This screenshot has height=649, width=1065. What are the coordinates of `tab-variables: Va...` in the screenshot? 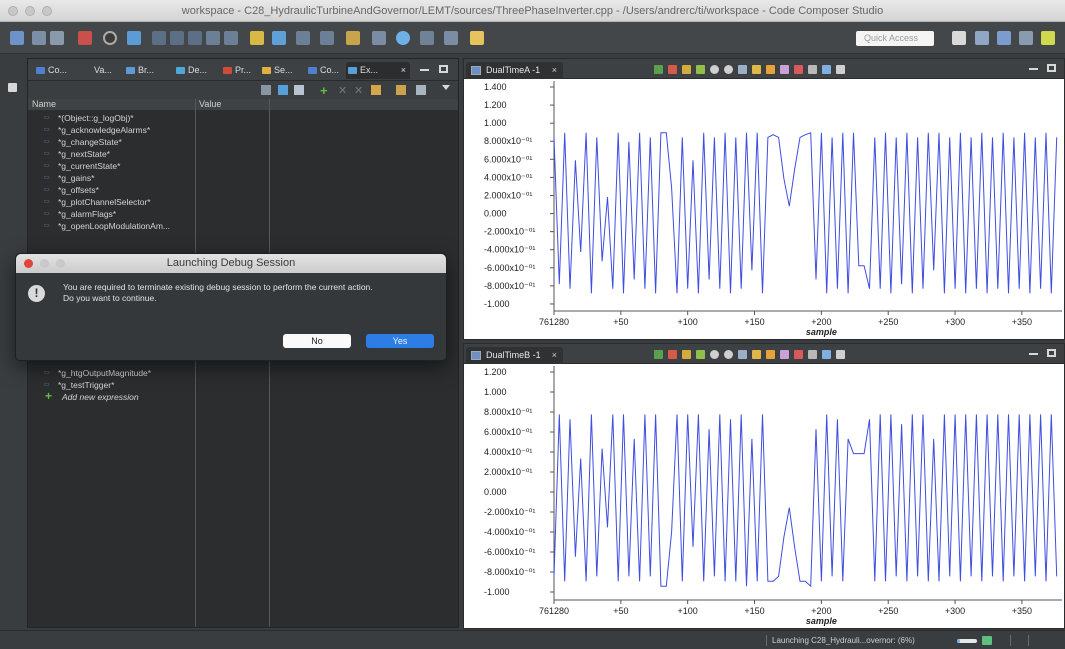 It's located at (96, 70).